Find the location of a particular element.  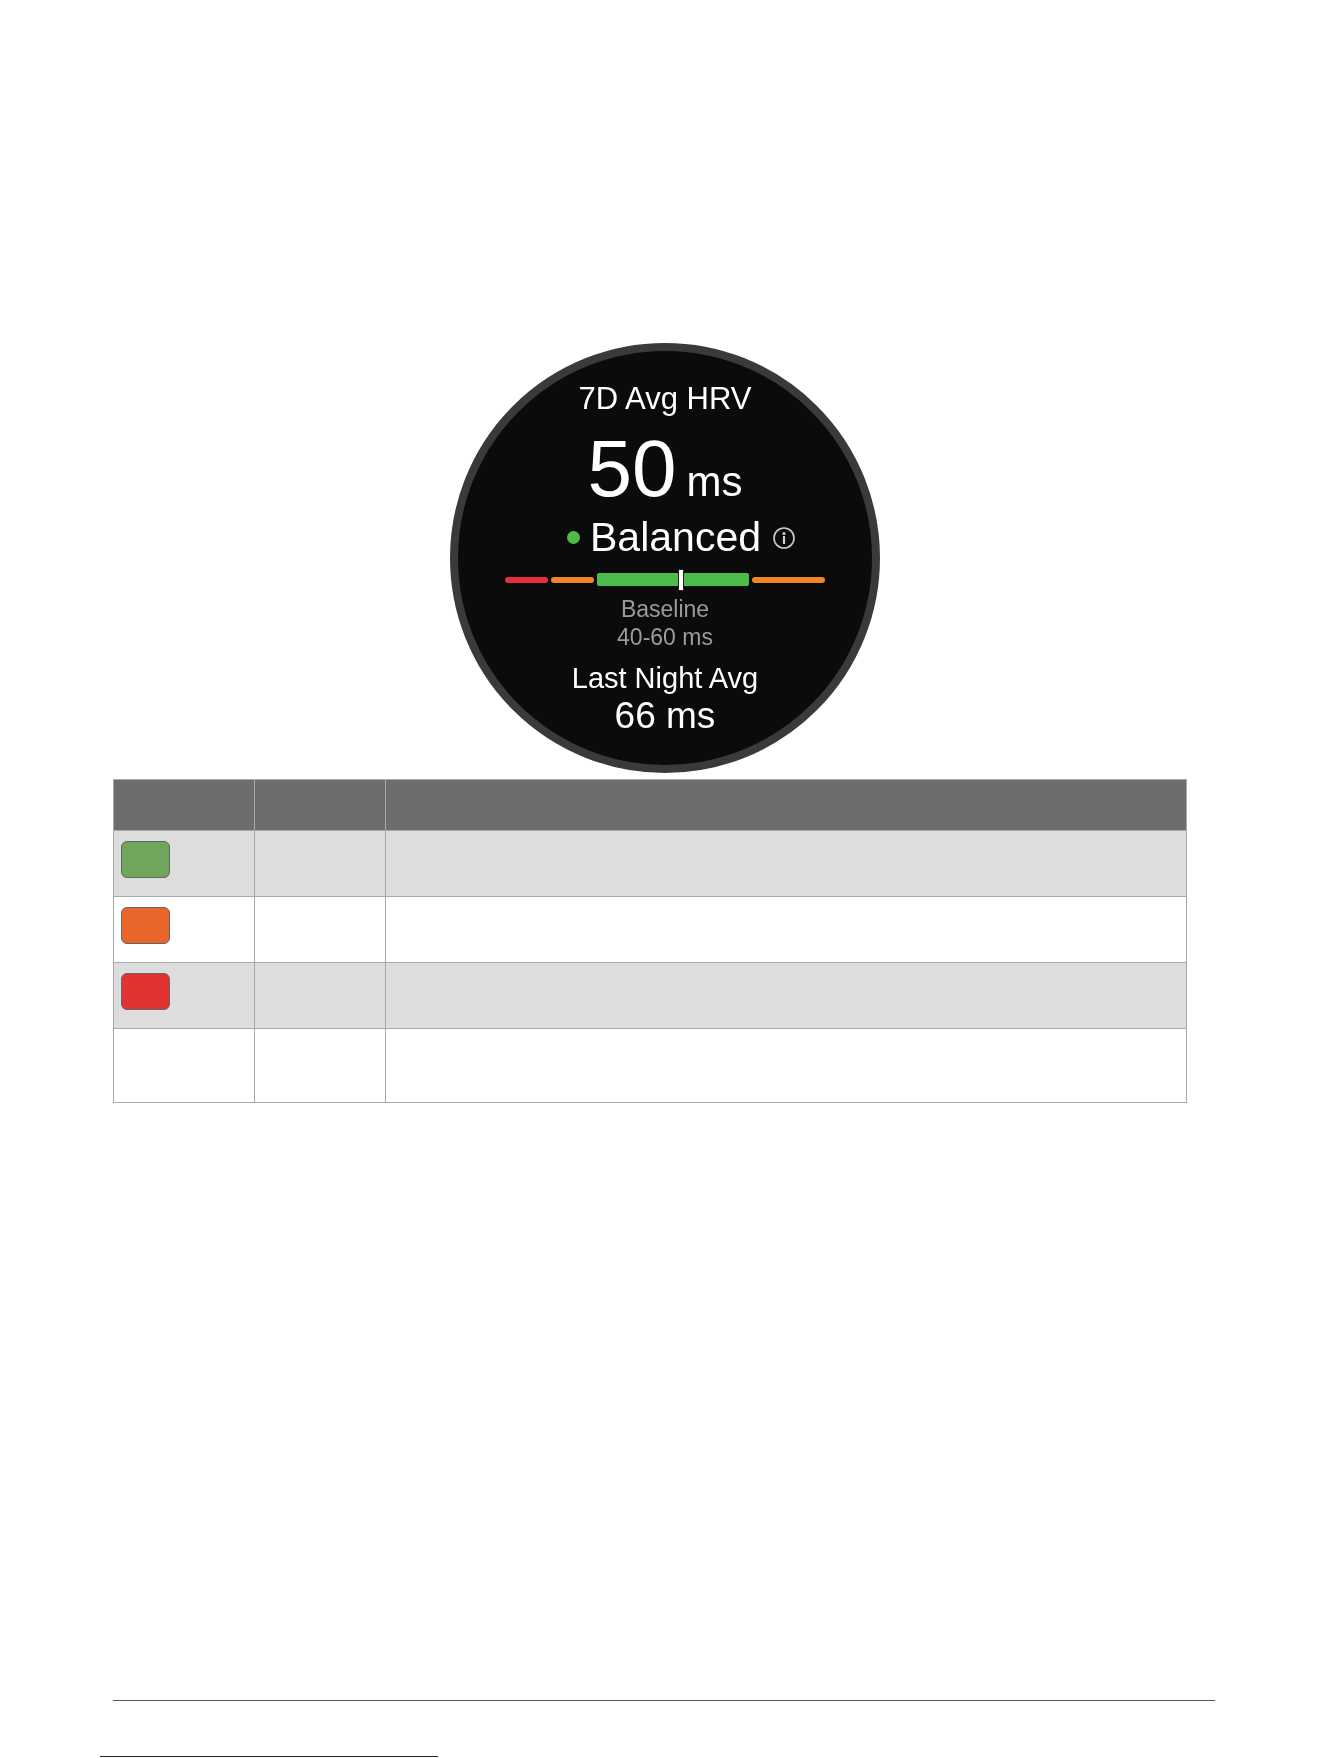

last-night-label: Last Night Avg is located at coordinates (665, 678).